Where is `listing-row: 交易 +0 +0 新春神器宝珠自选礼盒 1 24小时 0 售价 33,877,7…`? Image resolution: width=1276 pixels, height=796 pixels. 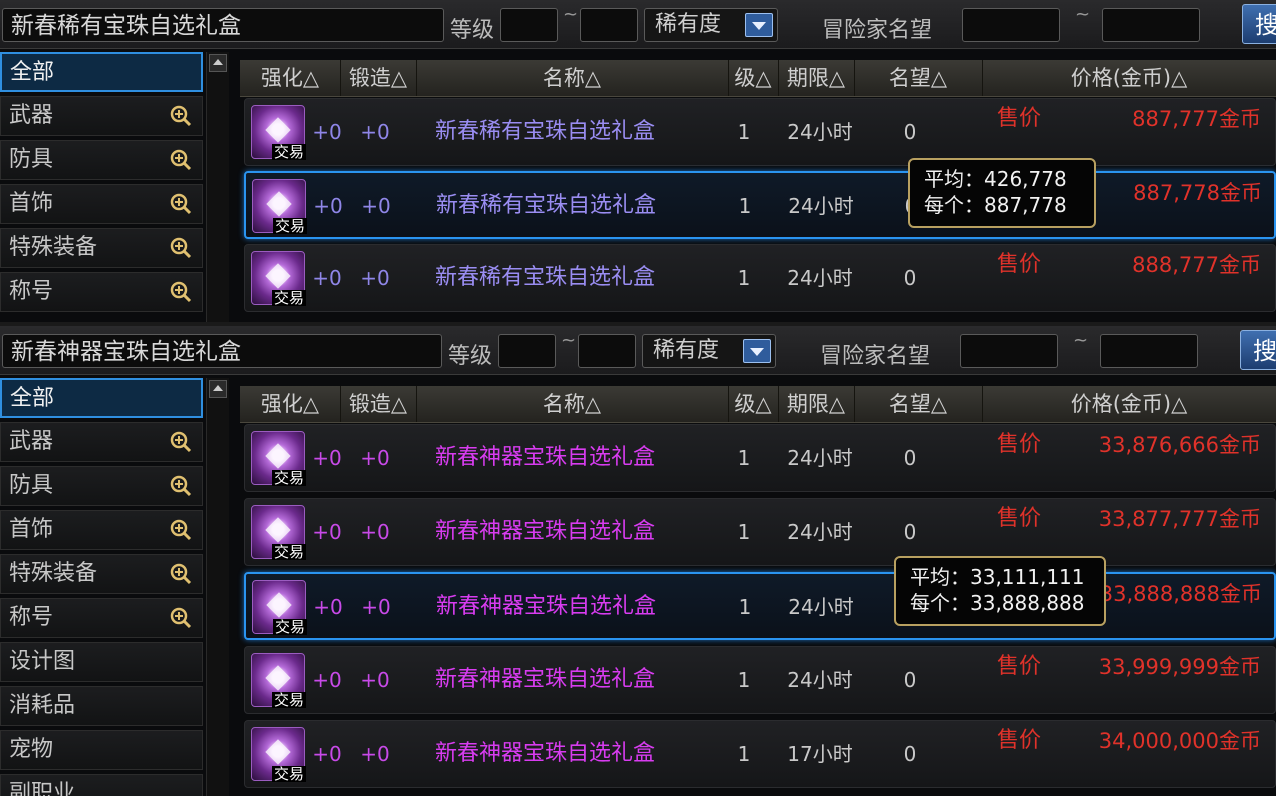
listing-row: 交易 +0 +0 新春神器宝珠自选礼盒 1 24小时 0 售价 33,877,7… is located at coordinates (760, 532).